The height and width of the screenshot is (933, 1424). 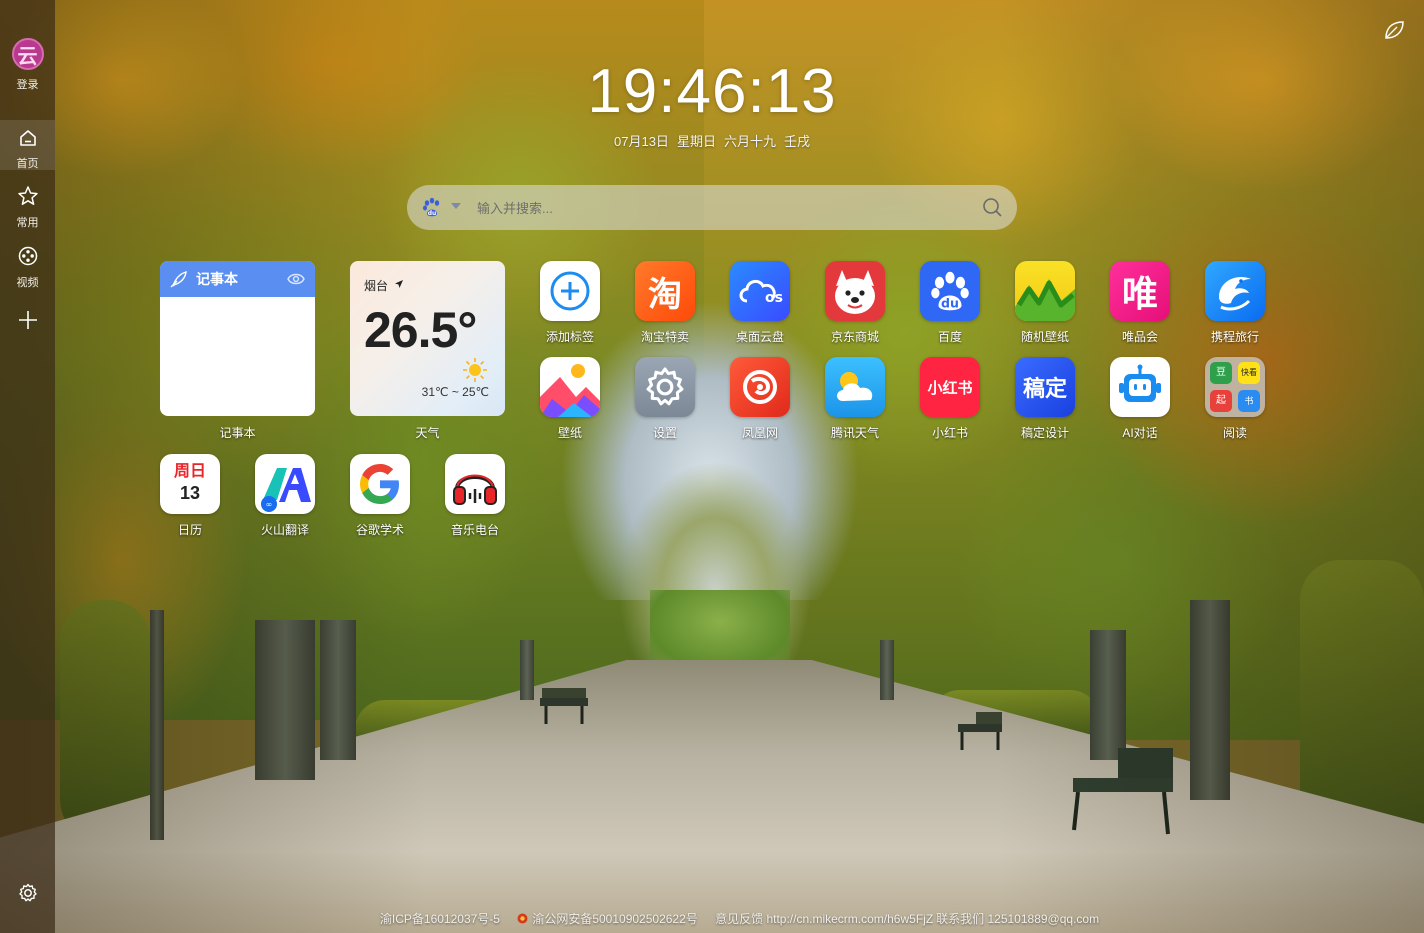 What do you see at coordinates (760, 387) in the screenshot?
I see `ifeng-icon` at bounding box center [760, 387].